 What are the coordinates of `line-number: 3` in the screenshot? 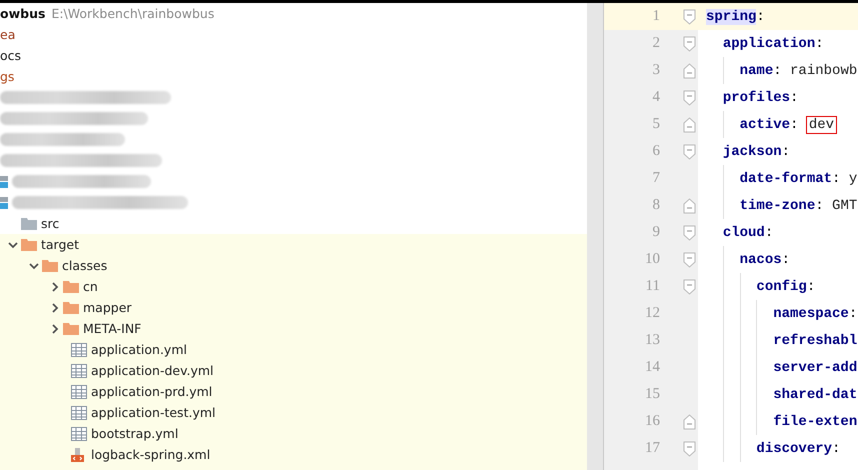 It's located at (656, 70).